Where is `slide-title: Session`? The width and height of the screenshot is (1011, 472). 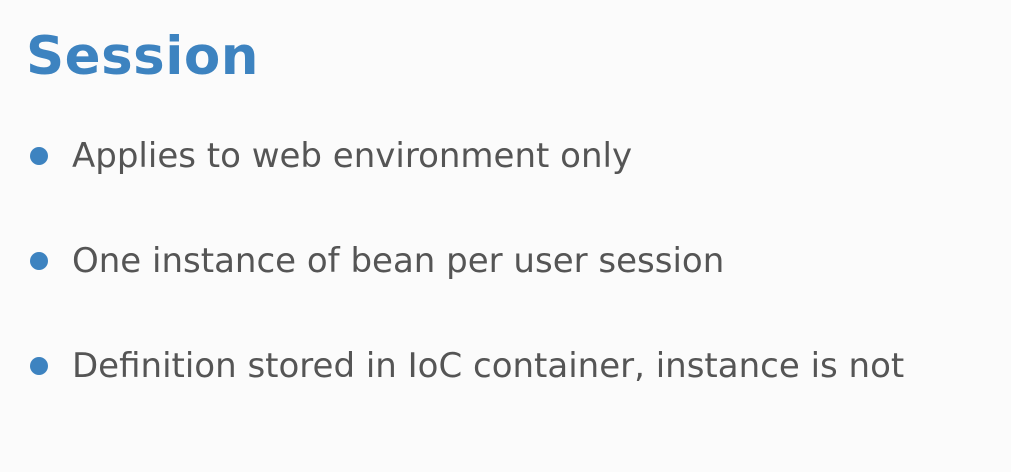
slide-title: Session is located at coordinates (143, 56).